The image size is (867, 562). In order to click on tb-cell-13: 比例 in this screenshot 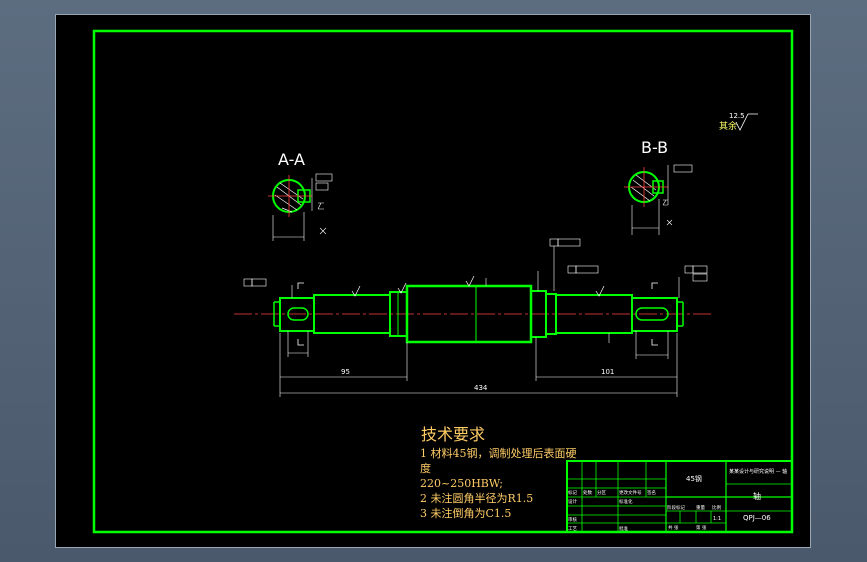, I will do `click(716, 507)`.